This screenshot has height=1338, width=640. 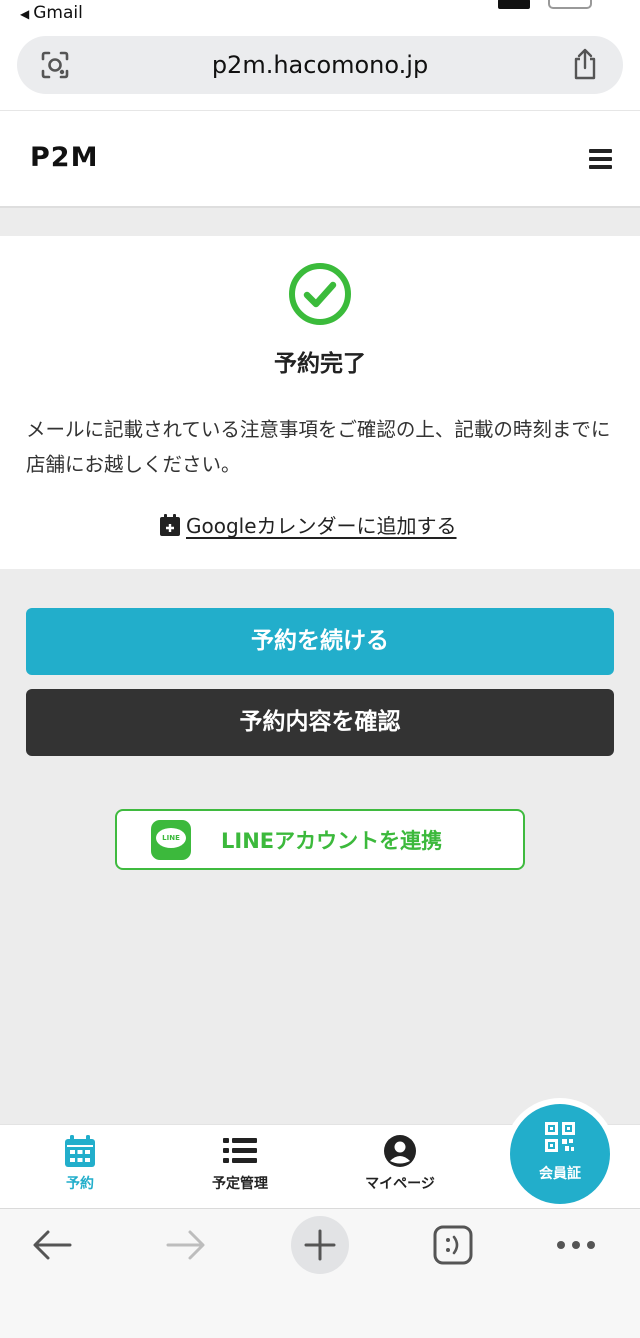 What do you see at coordinates (320, 13) in the screenshot?
I see `status-bar: ◀ Gmail` at bounding box center [320, 13].